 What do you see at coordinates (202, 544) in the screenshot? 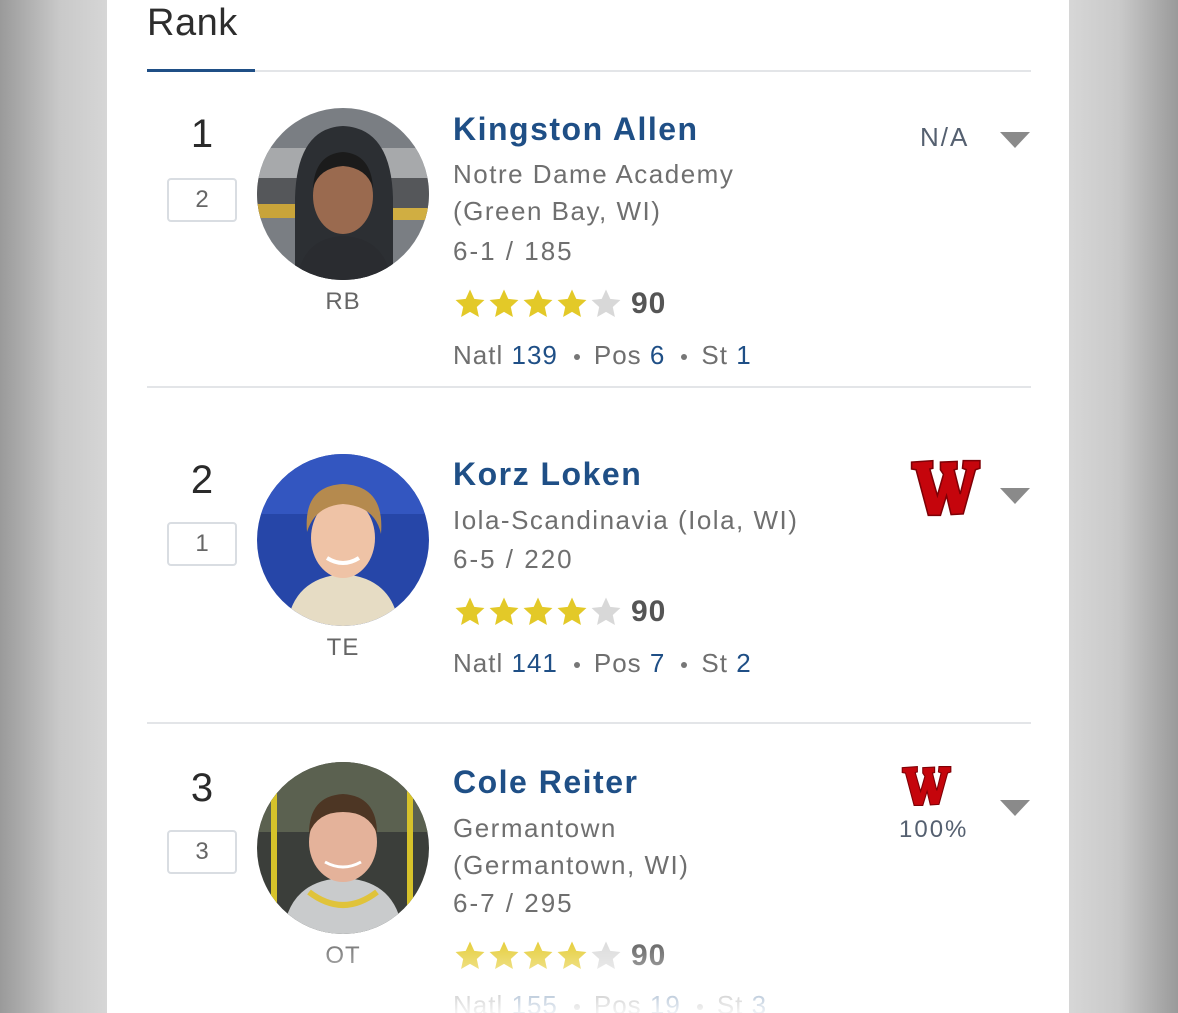
I see `previous-rank-badge: 1` at bounding box center [202, 544].